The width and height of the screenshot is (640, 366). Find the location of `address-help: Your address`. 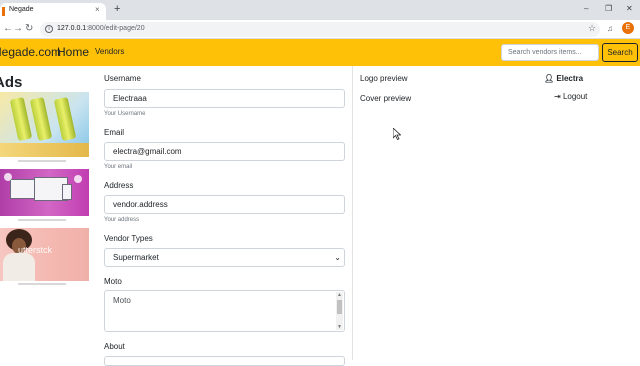

address-help: Your address is located at coordinates (122, 220).